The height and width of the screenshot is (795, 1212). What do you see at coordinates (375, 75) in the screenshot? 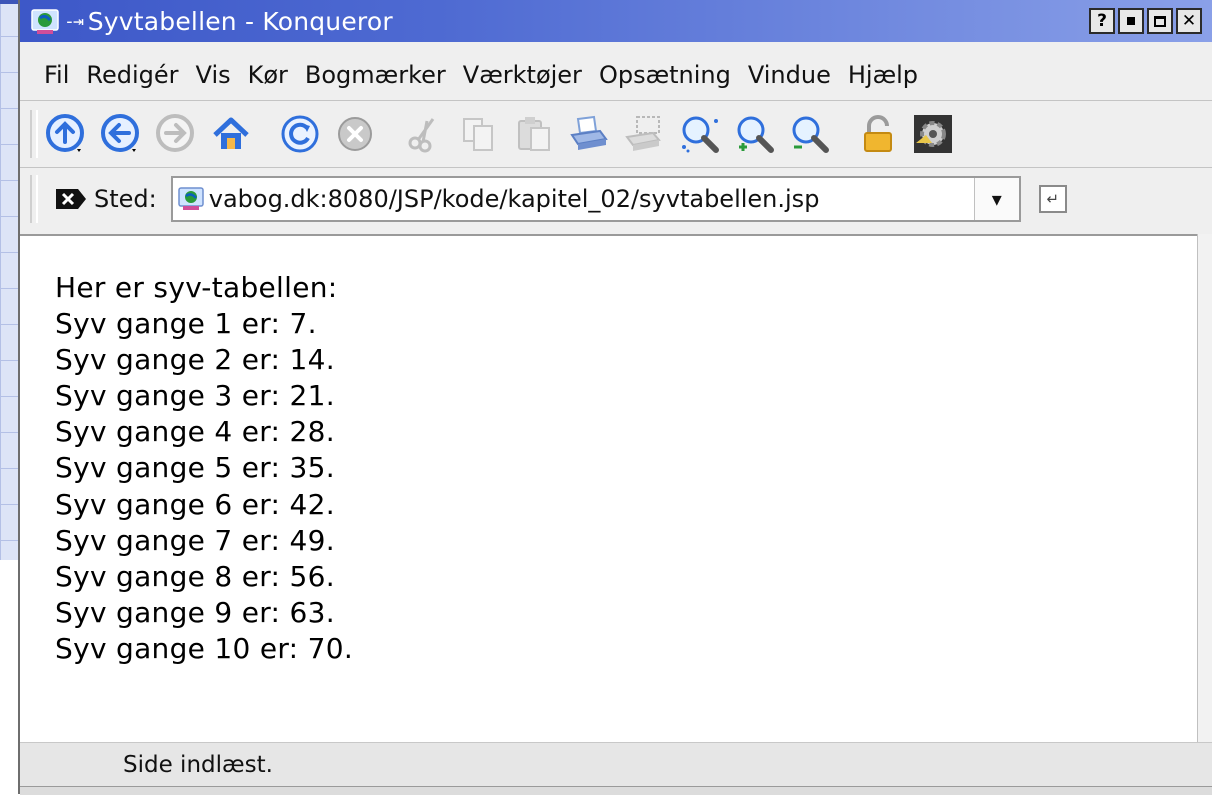
I see `menu-bogmaerker: Bogmærker` at bounding box center [375, 75].